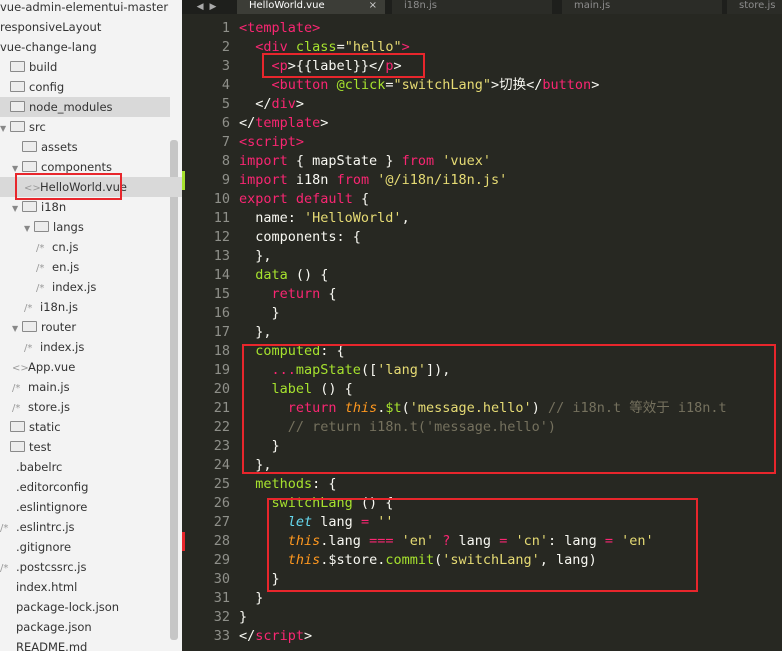  Describe the element at coordinates (91, 267) in the screenshot. I see `tree-item: /* en.js` at that location.